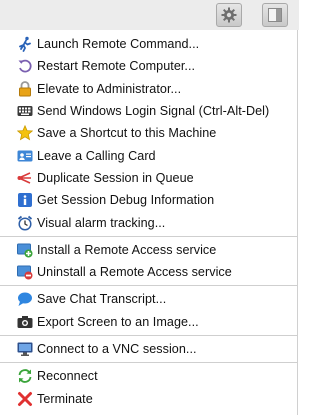 The width and height of the screenshot is (320, 415). I want to click on keyboard-icon, so click(25, 111).